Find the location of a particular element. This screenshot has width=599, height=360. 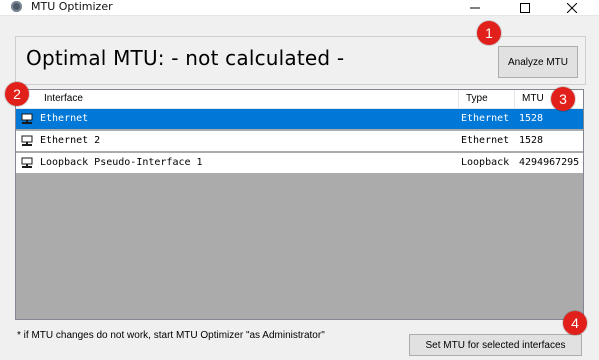

maximize-icon is located at coordinates (525, 7).